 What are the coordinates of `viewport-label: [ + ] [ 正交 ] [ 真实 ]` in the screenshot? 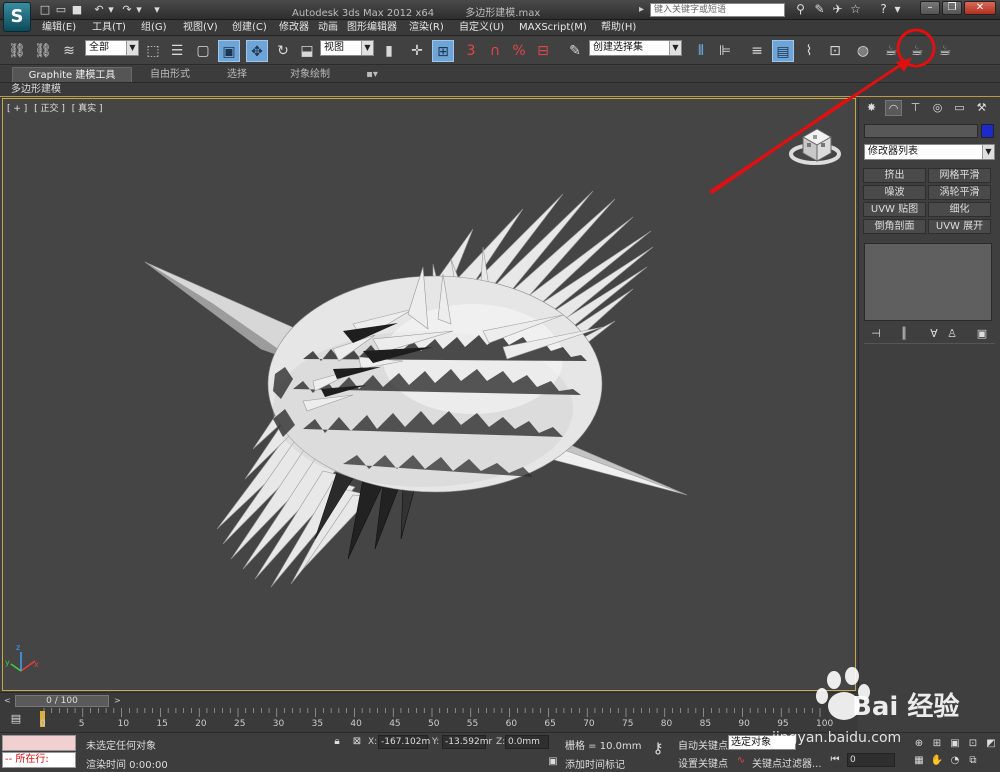 It's located at (57, 107).